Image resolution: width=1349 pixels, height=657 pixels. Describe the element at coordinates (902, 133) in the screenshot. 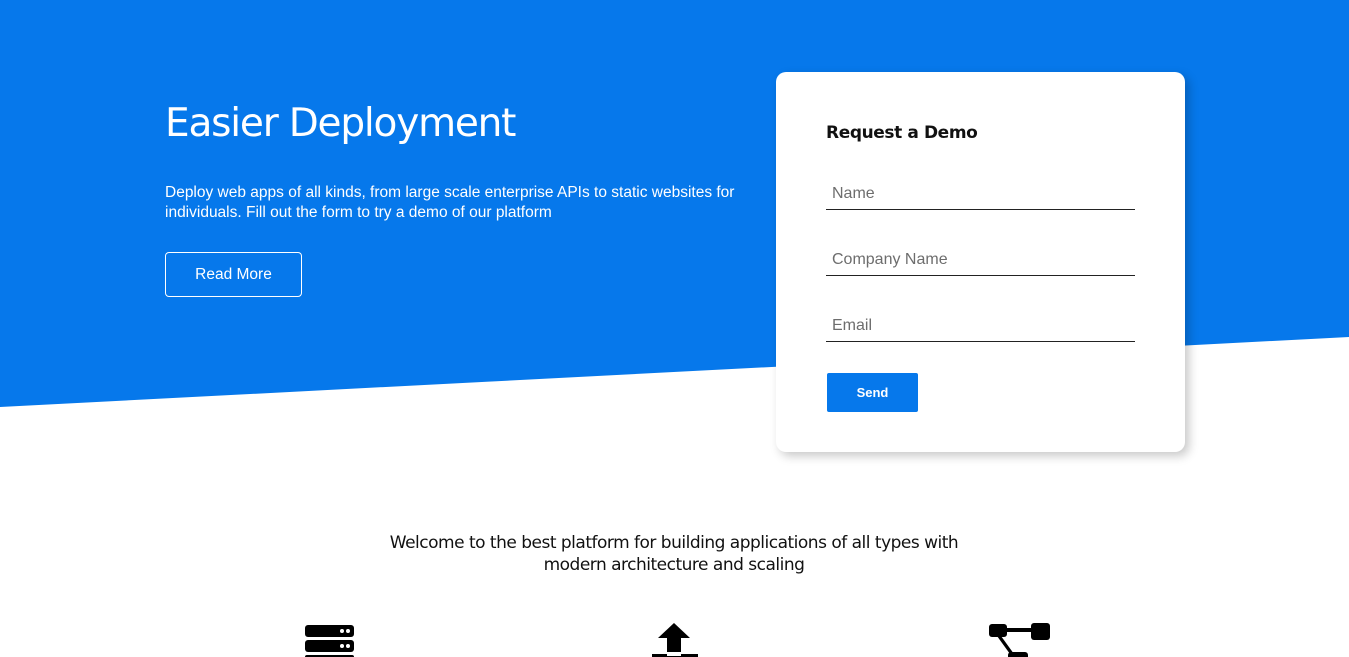

I see `demo-form-title: Request a Demo` at that location.